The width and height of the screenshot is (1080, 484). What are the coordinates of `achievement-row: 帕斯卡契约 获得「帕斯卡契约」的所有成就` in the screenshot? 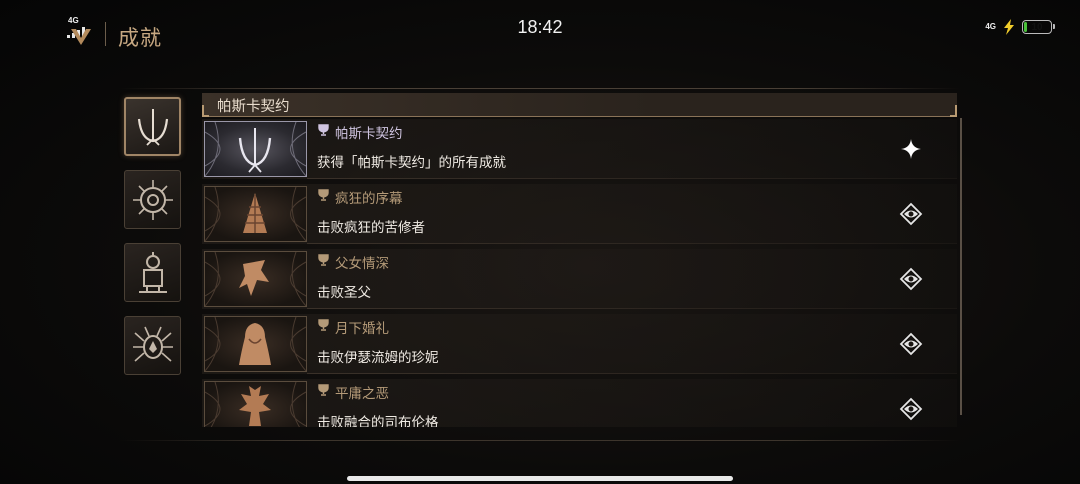 It's located at (579, 149).